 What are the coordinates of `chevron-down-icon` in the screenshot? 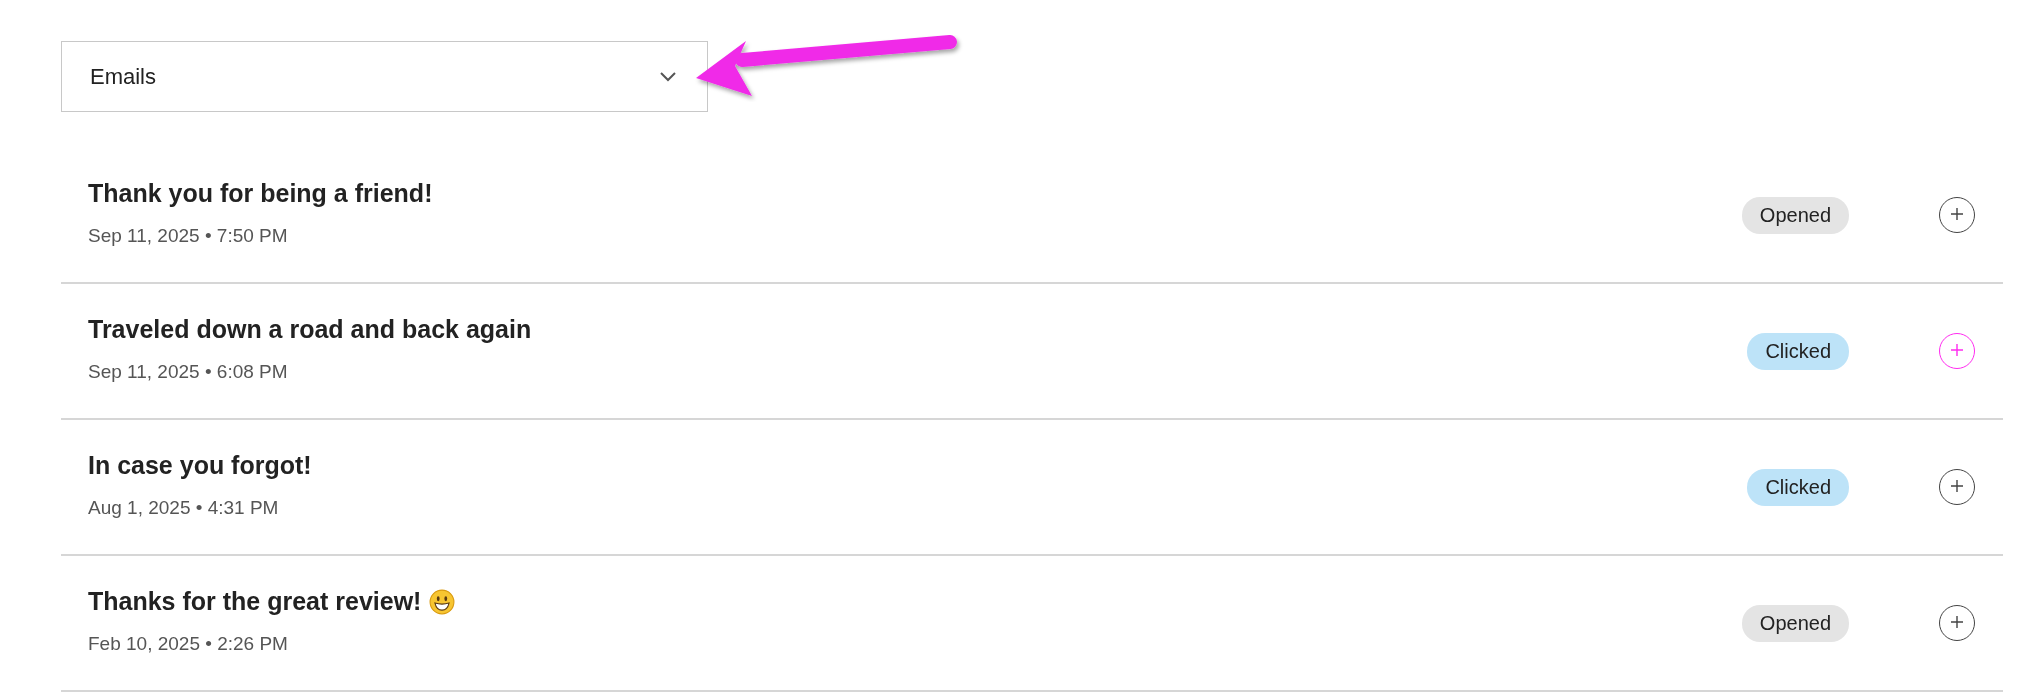 It's located at (668, 76).